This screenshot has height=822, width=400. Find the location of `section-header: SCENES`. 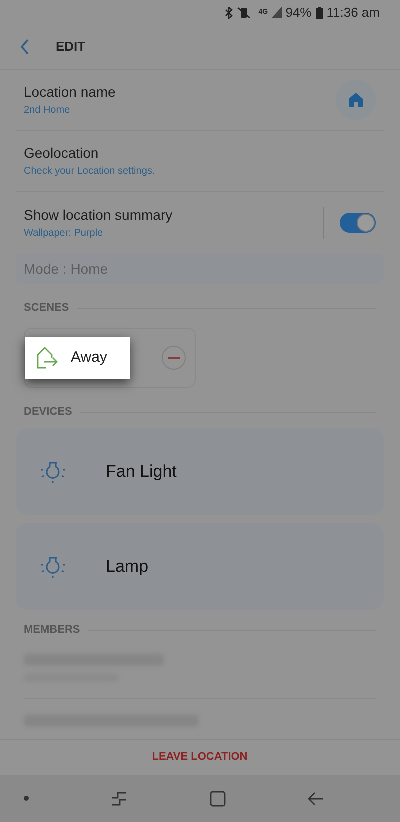

section-header: SCENES is located at coordinates (47, 308).